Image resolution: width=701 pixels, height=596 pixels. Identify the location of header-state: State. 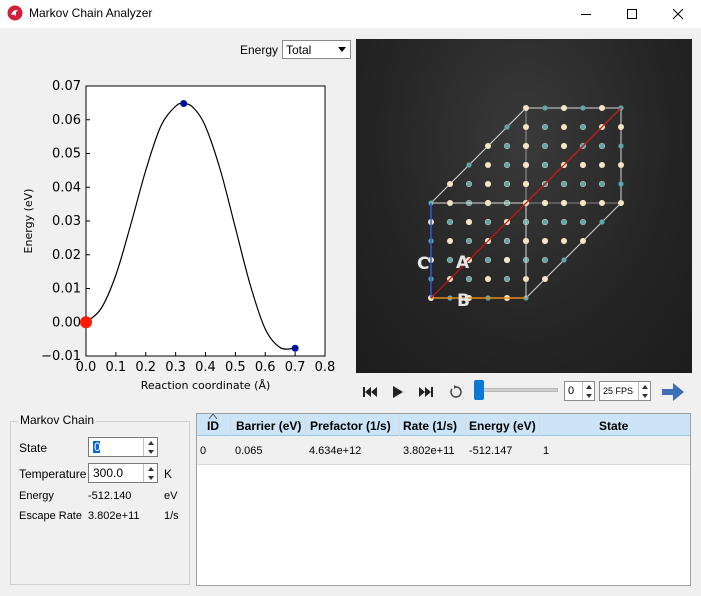
(613, 426).